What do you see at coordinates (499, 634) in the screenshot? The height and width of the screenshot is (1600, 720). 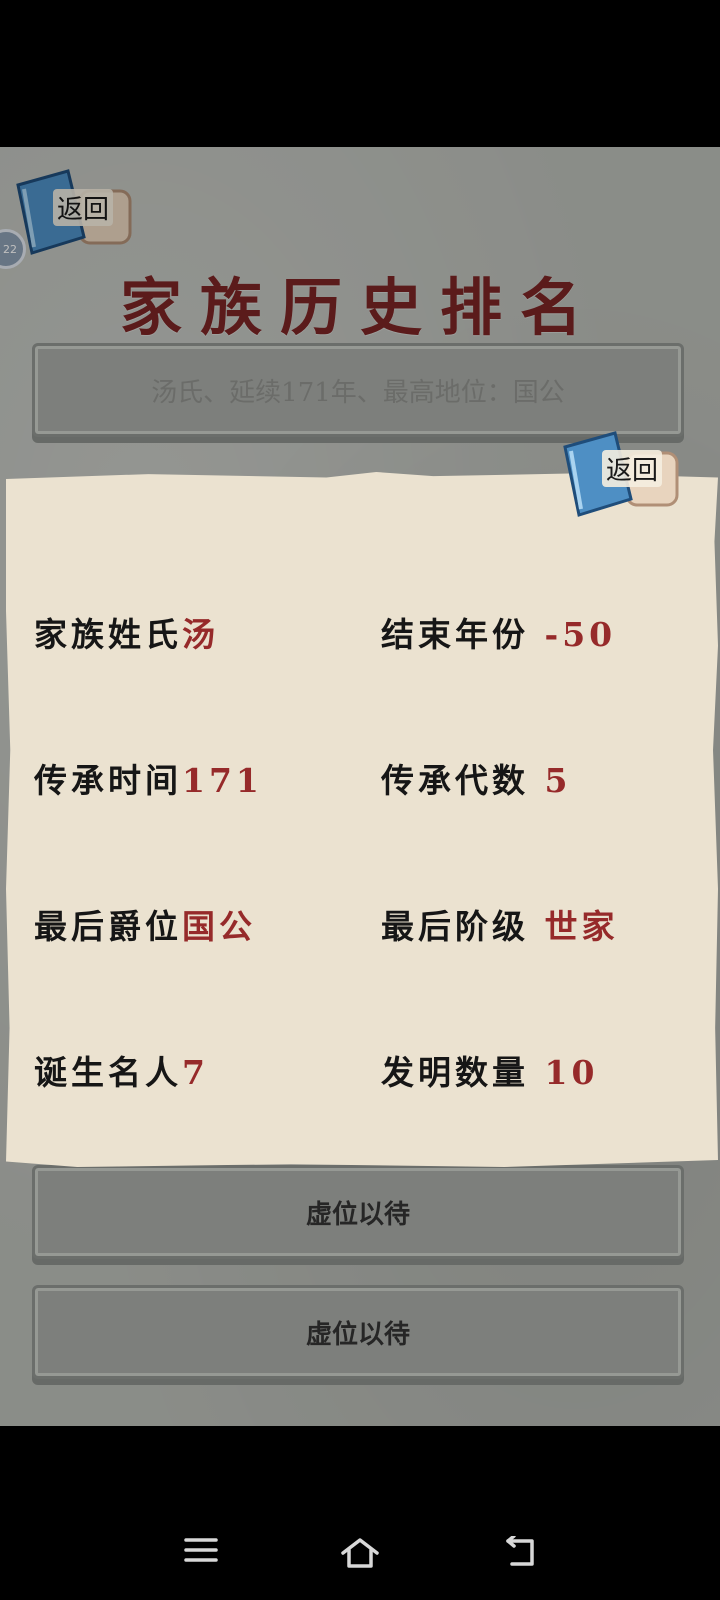 I see `stat-end-year: 结束年份 -50` at bounding box center [499, 634].